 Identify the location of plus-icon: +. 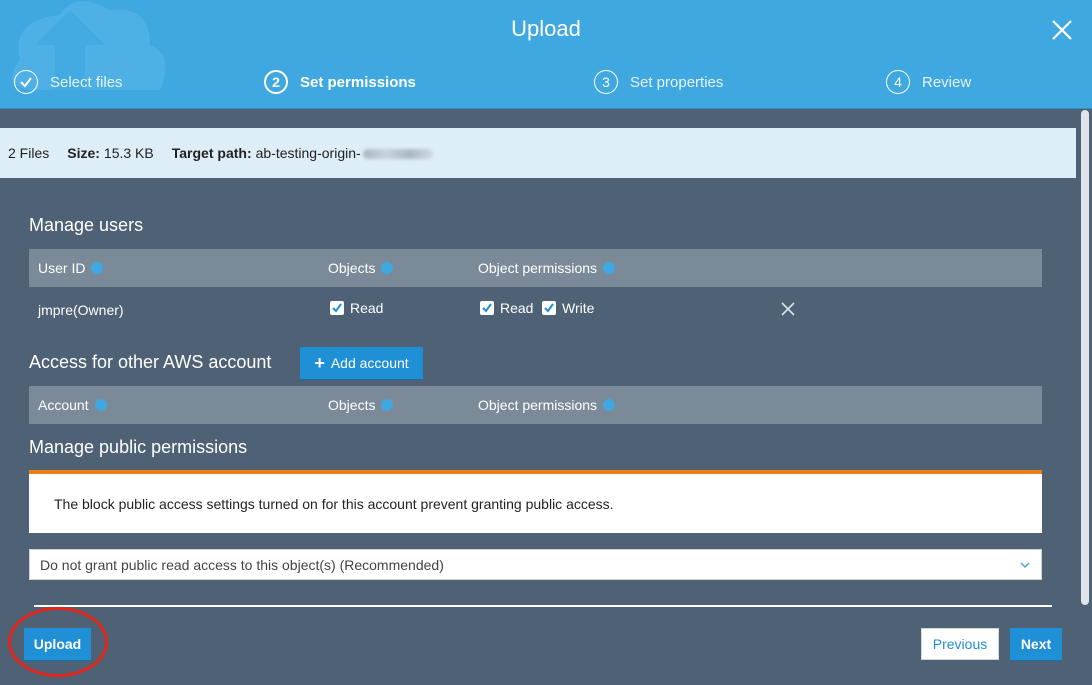
(319, 363).